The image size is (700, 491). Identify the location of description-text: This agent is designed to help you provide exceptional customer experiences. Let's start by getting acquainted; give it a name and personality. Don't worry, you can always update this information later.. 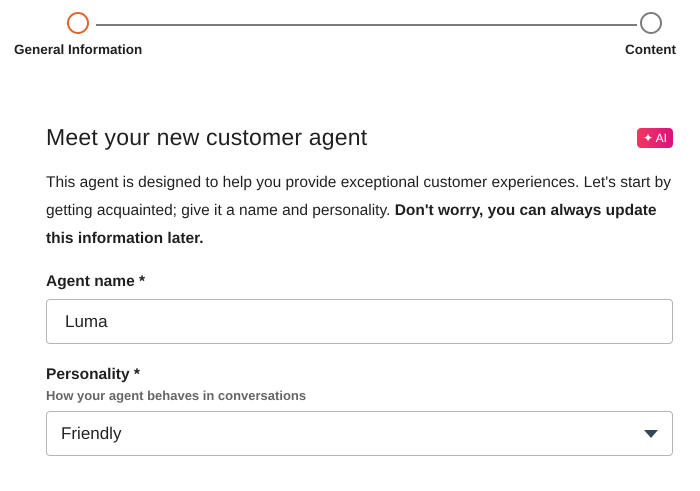
(359, 211).